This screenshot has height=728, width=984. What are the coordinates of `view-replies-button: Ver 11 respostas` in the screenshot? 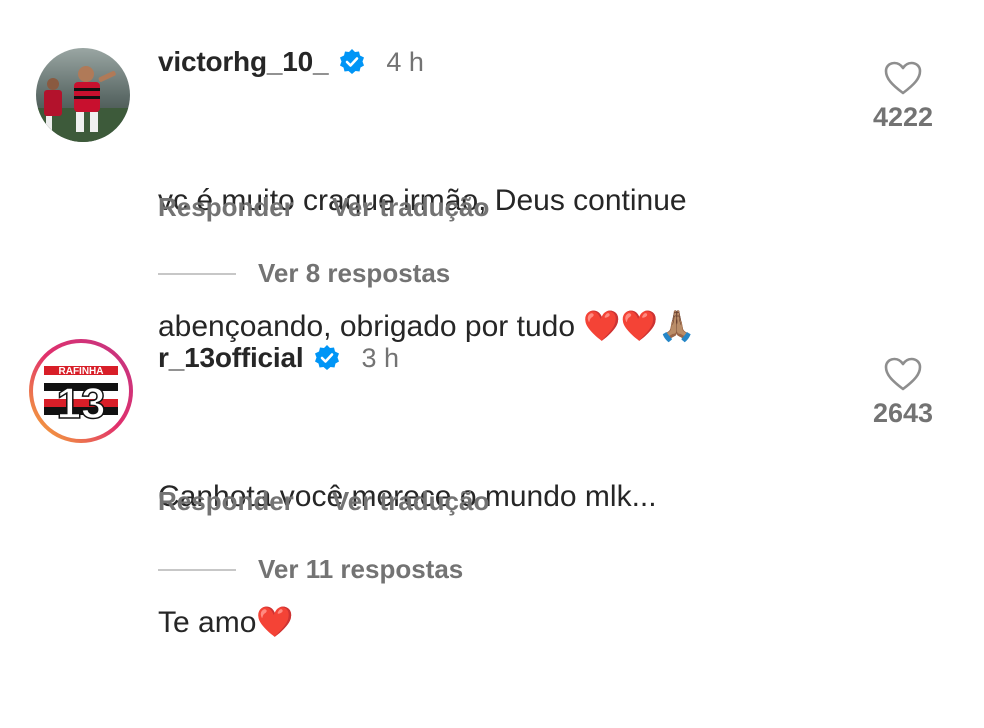 It's located at (360, 569).